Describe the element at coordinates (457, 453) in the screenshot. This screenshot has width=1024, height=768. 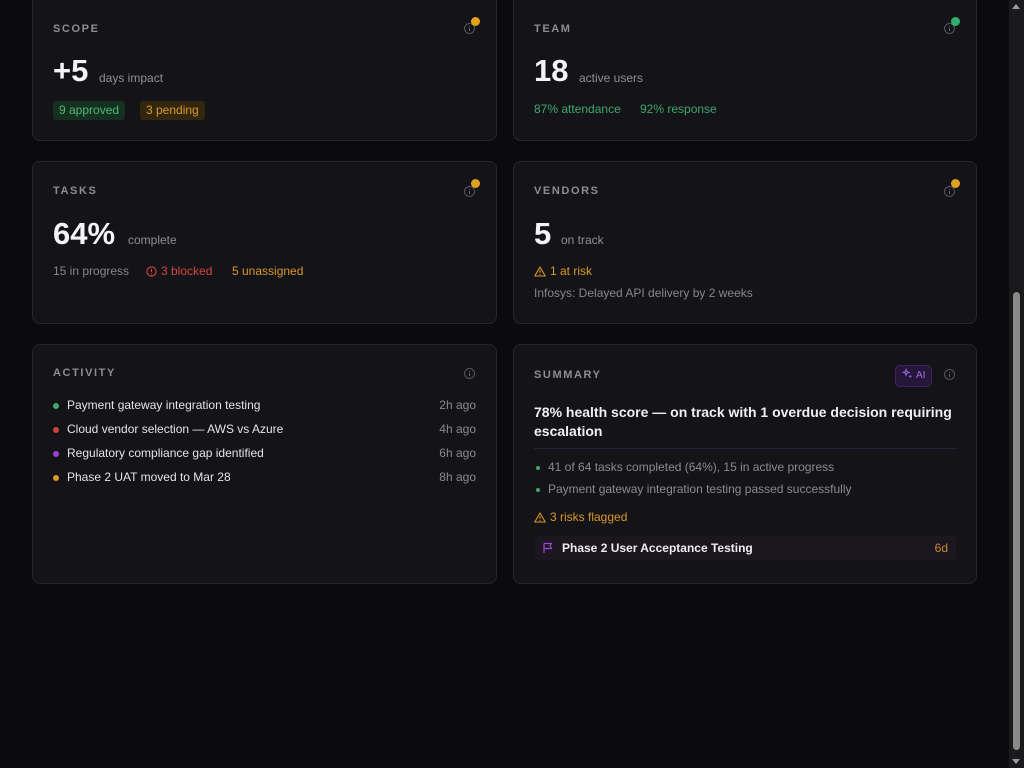
I see `activity-time: 6h ago` at that location.